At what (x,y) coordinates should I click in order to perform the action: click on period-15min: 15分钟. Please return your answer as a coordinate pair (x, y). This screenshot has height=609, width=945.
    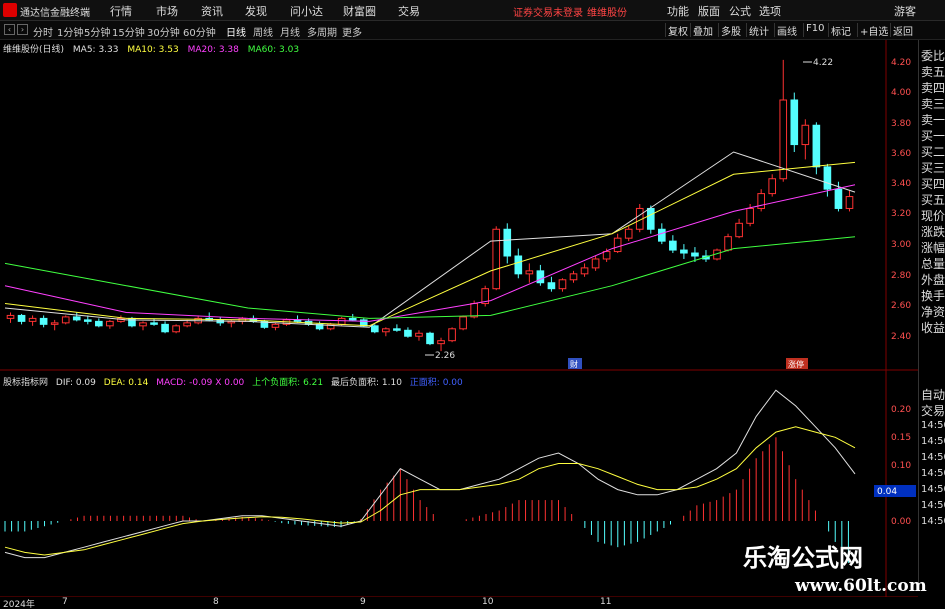
    Looking at the image, I should click on (128, 31).